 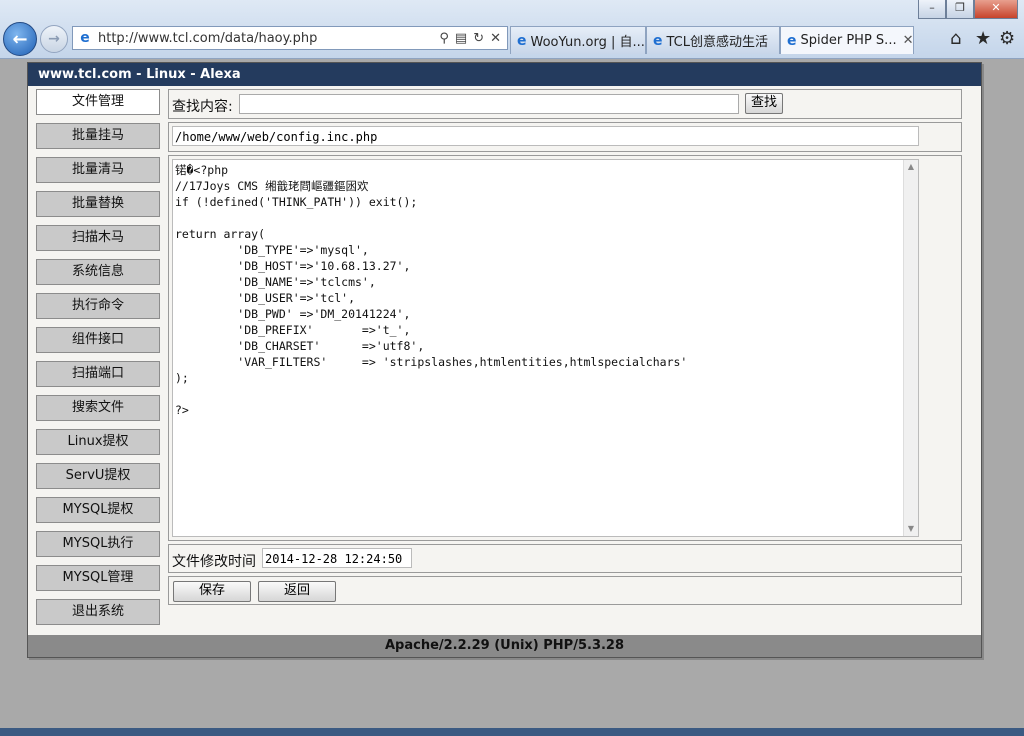 What do you see at coordinates (504, 646) in the screenshot?
I see `server-footer: Apache/2.2.29 (Unix) PHP/5.3.28` at bounding box center [504, 646].